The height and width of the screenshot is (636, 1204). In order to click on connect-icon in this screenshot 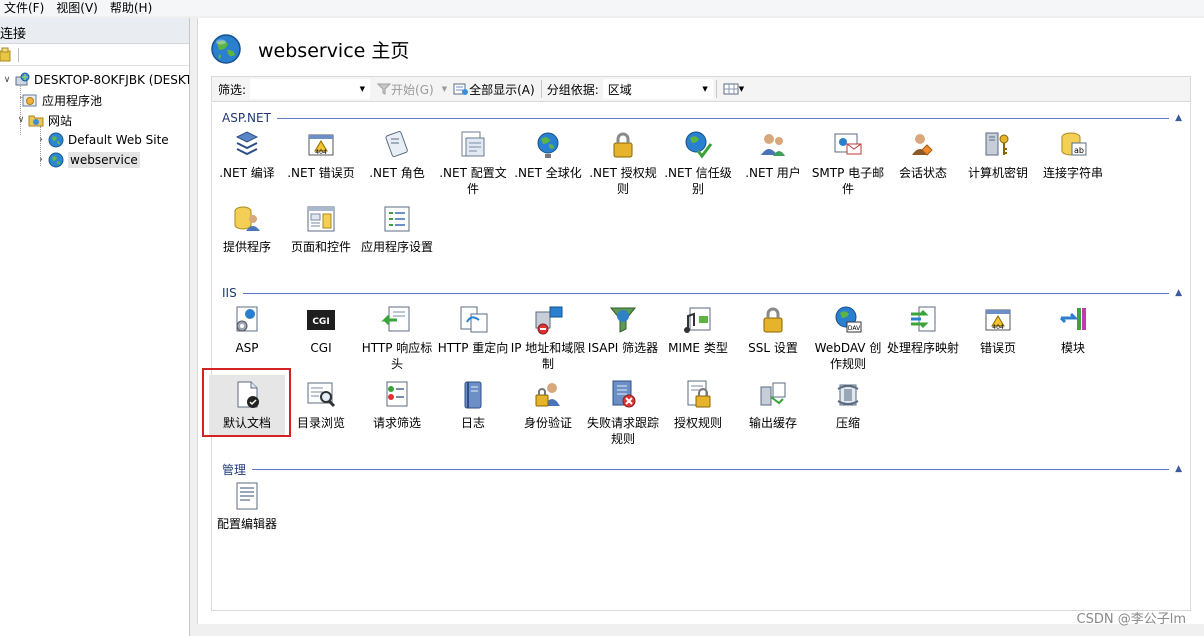, I will do `click(7, 55)`.